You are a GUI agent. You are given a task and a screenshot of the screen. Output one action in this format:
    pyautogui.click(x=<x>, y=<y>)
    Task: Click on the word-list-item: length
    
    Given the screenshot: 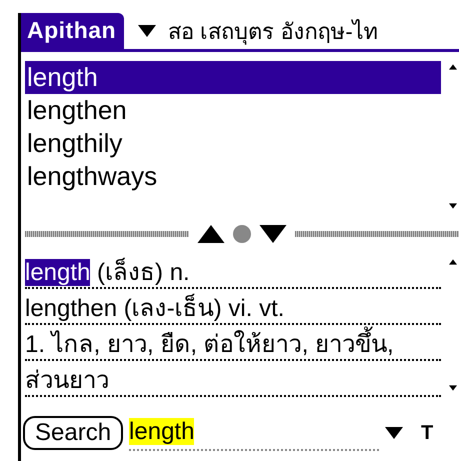 What is the action you would take?
    pyautogui.click(x=233, y=77)
    